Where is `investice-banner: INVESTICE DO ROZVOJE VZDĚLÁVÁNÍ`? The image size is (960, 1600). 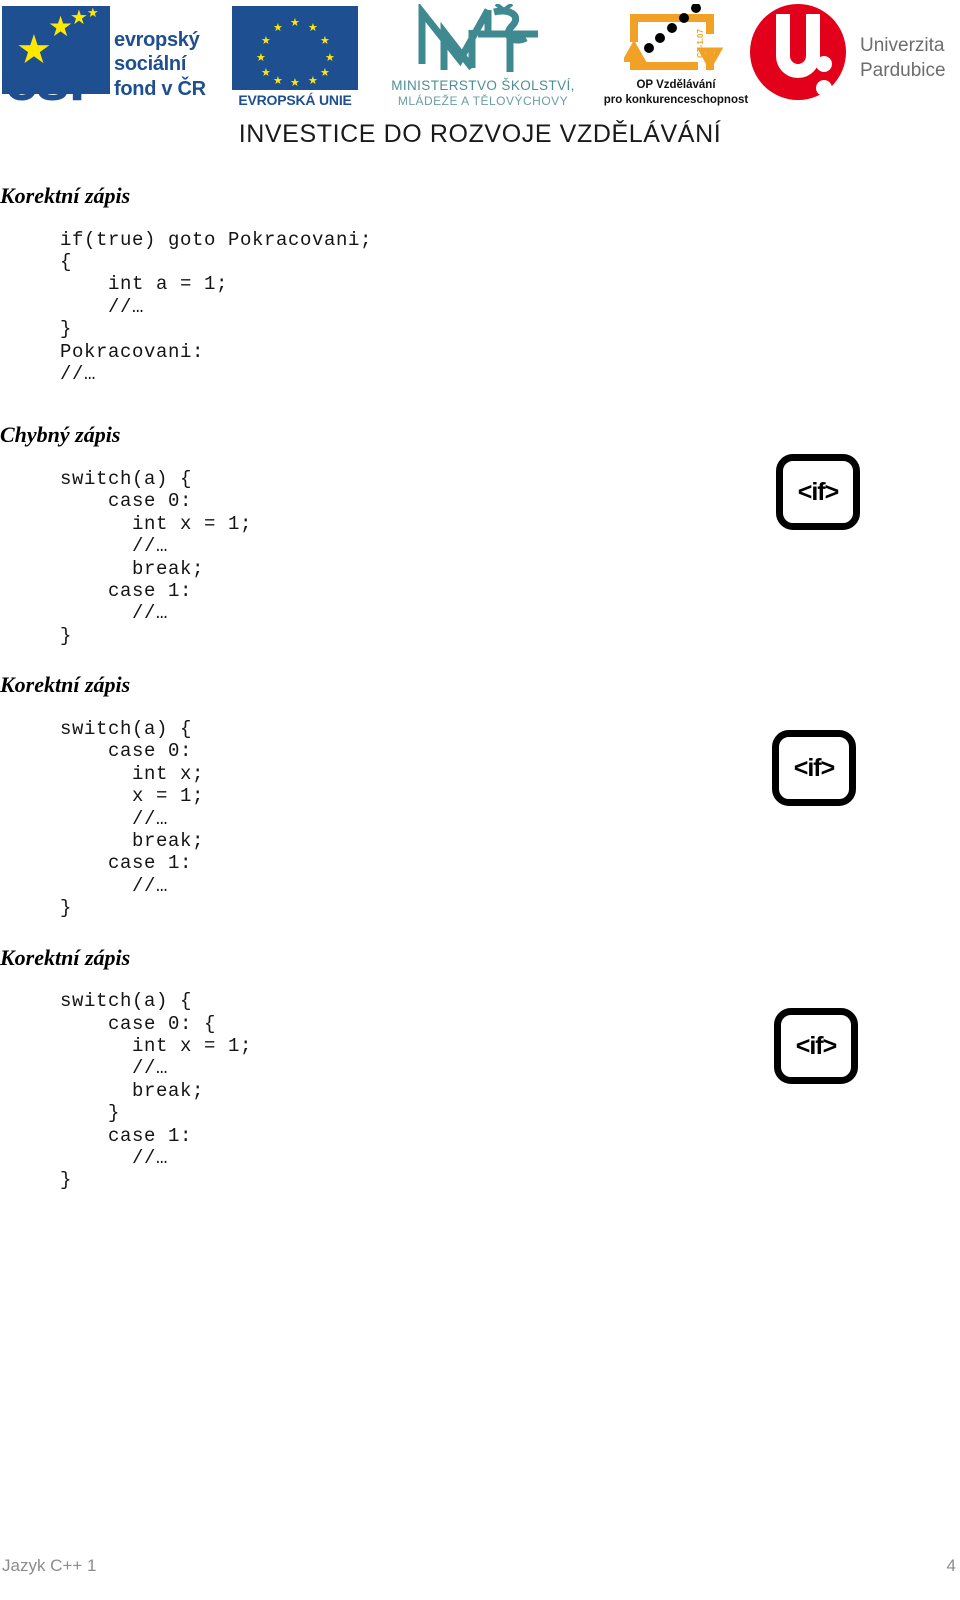
investice-banner: INVESTICE DO ROZVOJE VZDĚLÁVÁNÍ is located at coordinates (480, 134).